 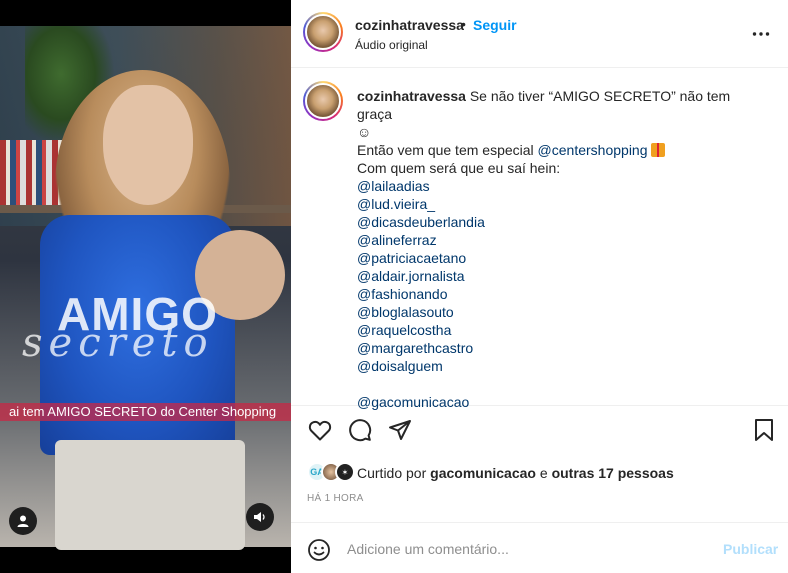 What do you see at coordinates (539, 34) in the screenshot?
I see `post-header: cozinhatravessa • Seguir Áudio original` at bounding box center [539, 34].